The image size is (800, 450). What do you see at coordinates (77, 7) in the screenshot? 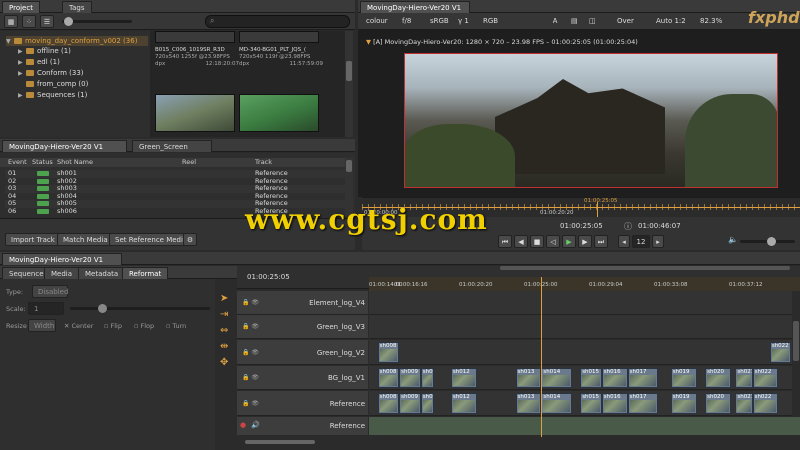
I see `tab-tags: Tags` at bounding box center [77, 7].